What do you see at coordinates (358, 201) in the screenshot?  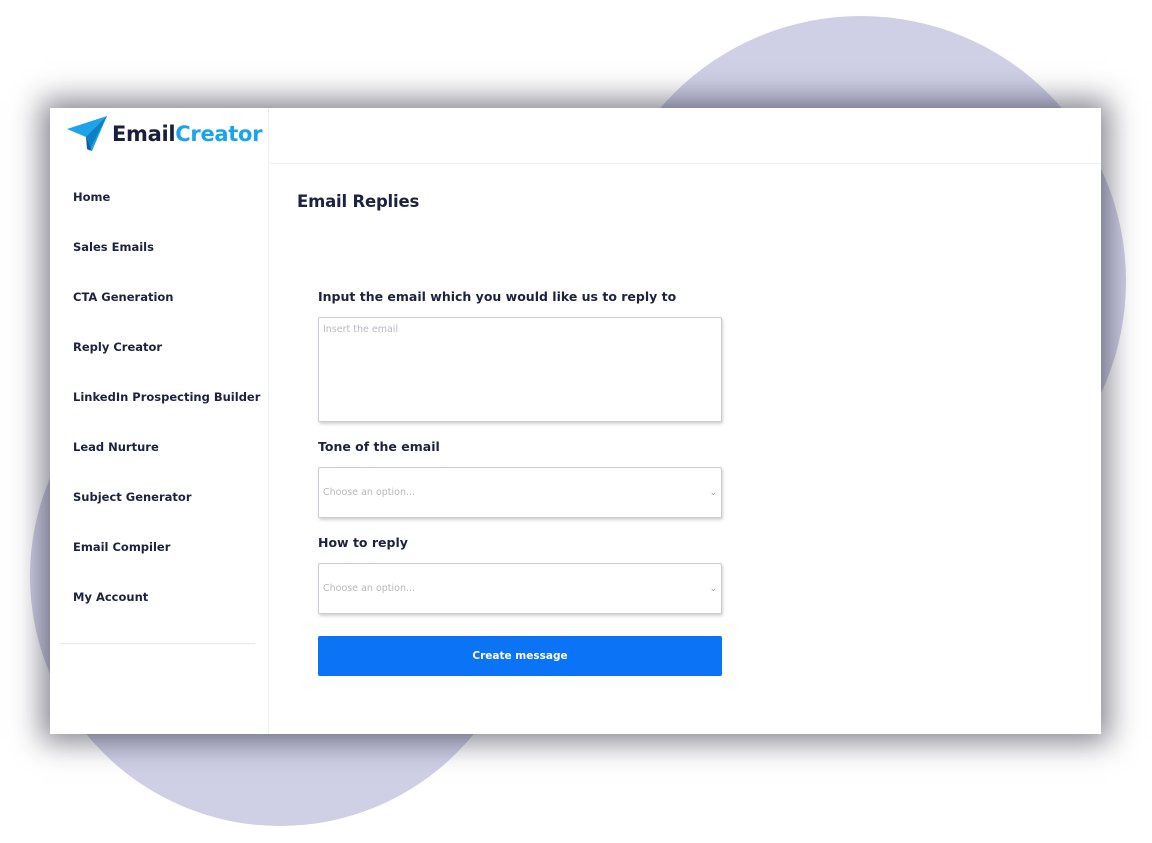 I see `page-title: Email Replies` at bounding box center [358, 201].